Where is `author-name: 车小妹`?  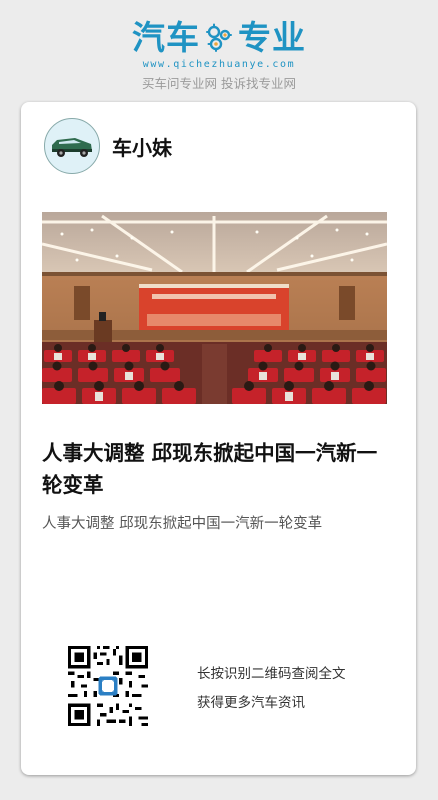 author-name: 车小妹 is located at coordinates (142, 146).